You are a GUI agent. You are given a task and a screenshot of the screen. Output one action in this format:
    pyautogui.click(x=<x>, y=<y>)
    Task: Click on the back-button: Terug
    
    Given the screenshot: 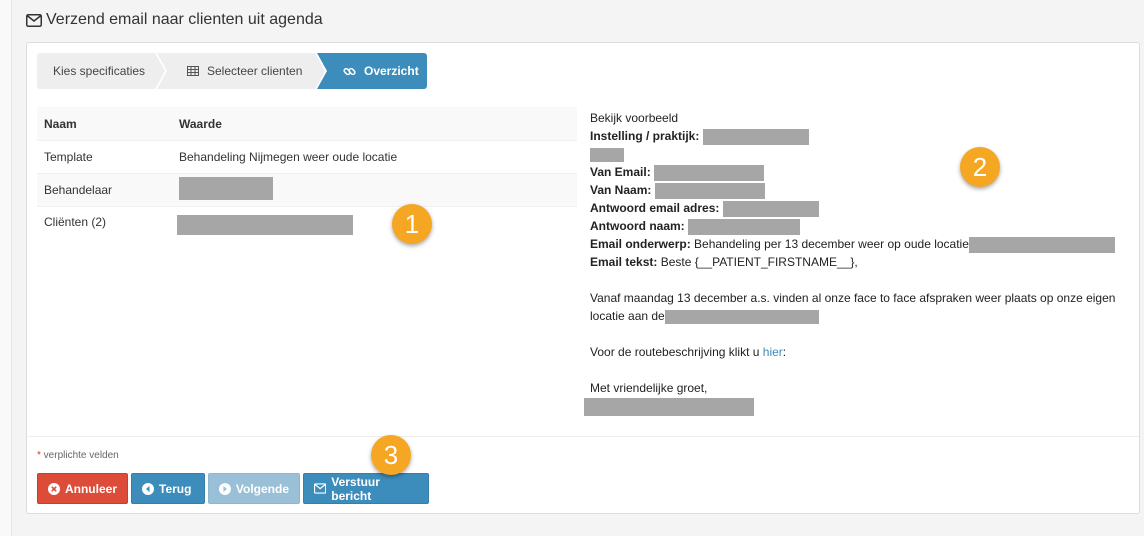 What is the action you would take?
    pyautogui.click(x=168, y=488)
    